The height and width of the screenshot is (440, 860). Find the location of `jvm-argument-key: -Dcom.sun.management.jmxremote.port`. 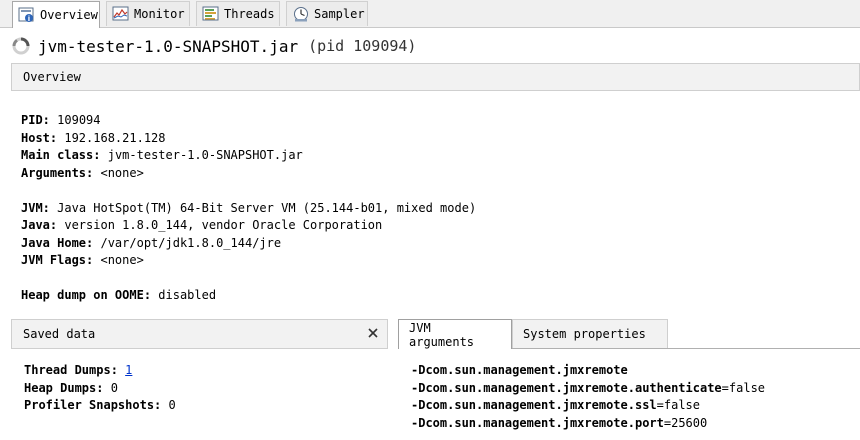

jvm-argument-key: -Dcom.sun.management.jmxremote.port is located at coordinates (537, 422).